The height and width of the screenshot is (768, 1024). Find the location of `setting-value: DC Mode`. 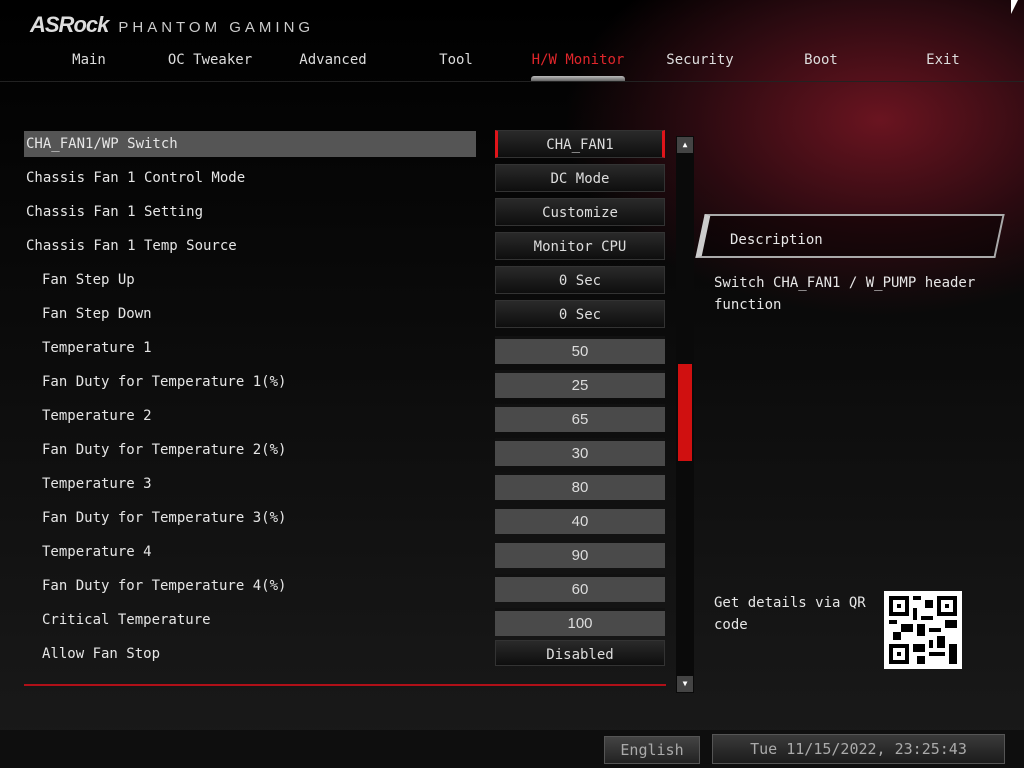

setting-value: DC Mode is located at coordinates (580, 178).